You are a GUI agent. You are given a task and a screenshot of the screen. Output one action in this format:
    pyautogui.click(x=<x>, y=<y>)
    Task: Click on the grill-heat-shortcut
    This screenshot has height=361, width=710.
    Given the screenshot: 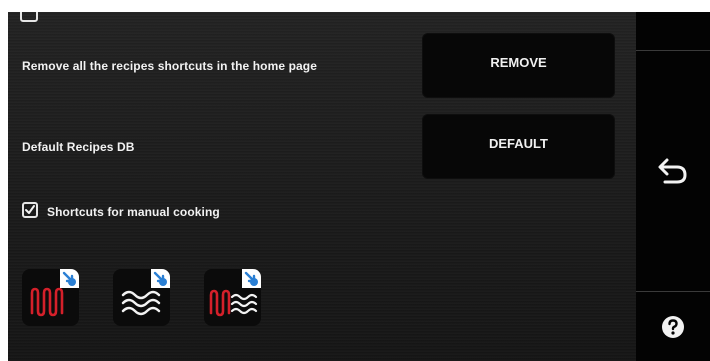 What is the action you would take?
    pyautogui.click(x=50, y=297)
    